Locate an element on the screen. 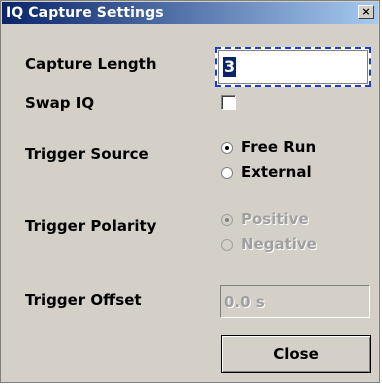  trigger-source-free-run-label: Free Run is located at coordinates (278, 147).